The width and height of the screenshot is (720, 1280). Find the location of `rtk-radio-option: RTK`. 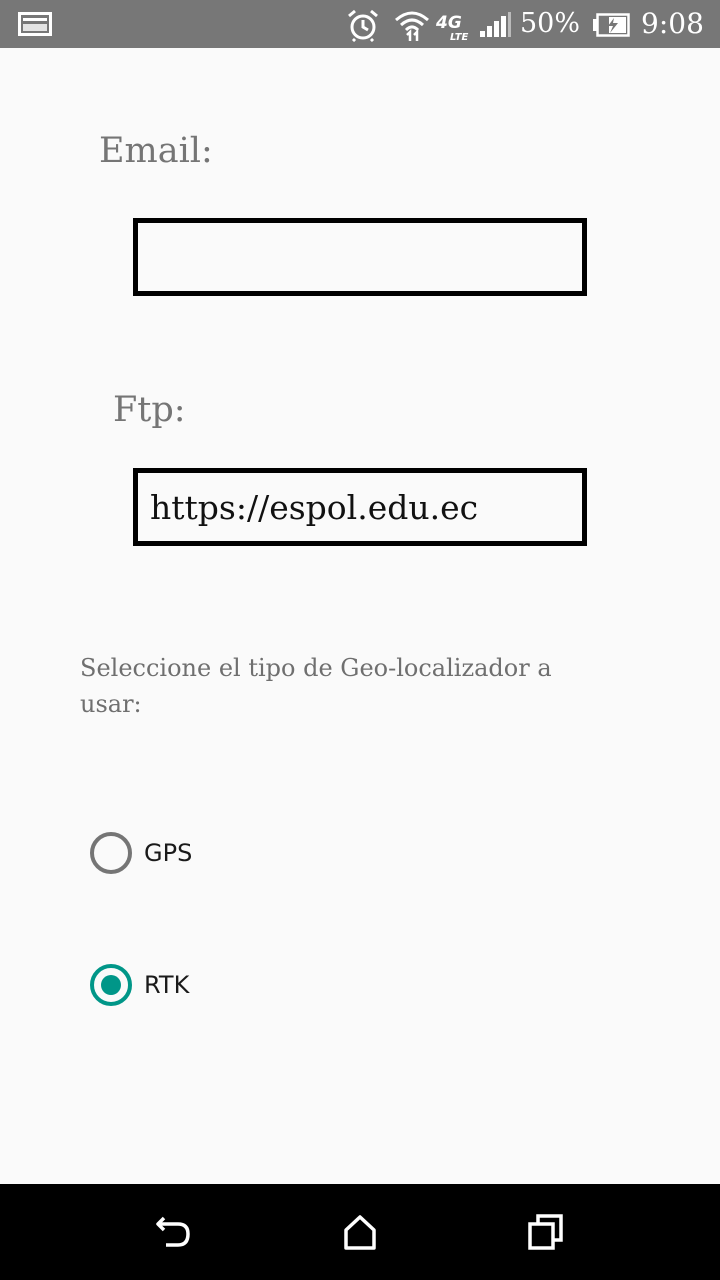

rtk-radio-option: RTK is located at coordinates (139, 985).